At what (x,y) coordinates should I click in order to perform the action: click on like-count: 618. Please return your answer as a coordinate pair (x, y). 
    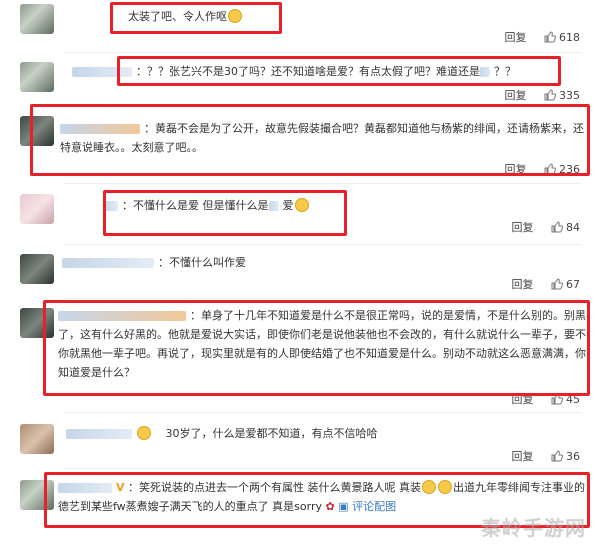
    Looking at the image, I should click on (569, 37).